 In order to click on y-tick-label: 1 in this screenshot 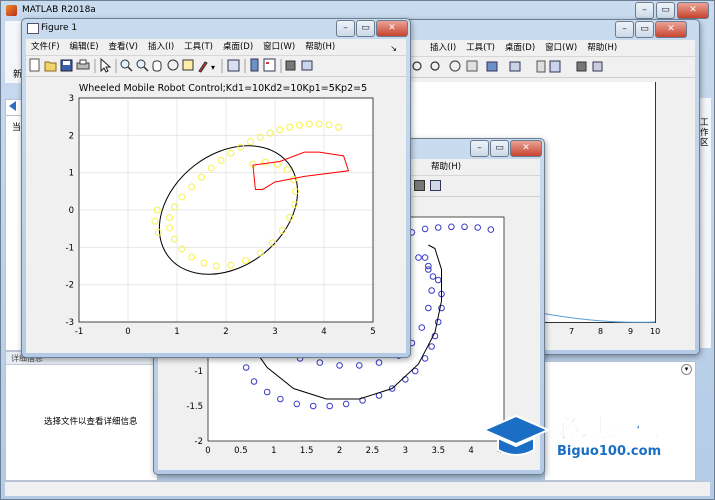, I will do `click(71, 174)`.